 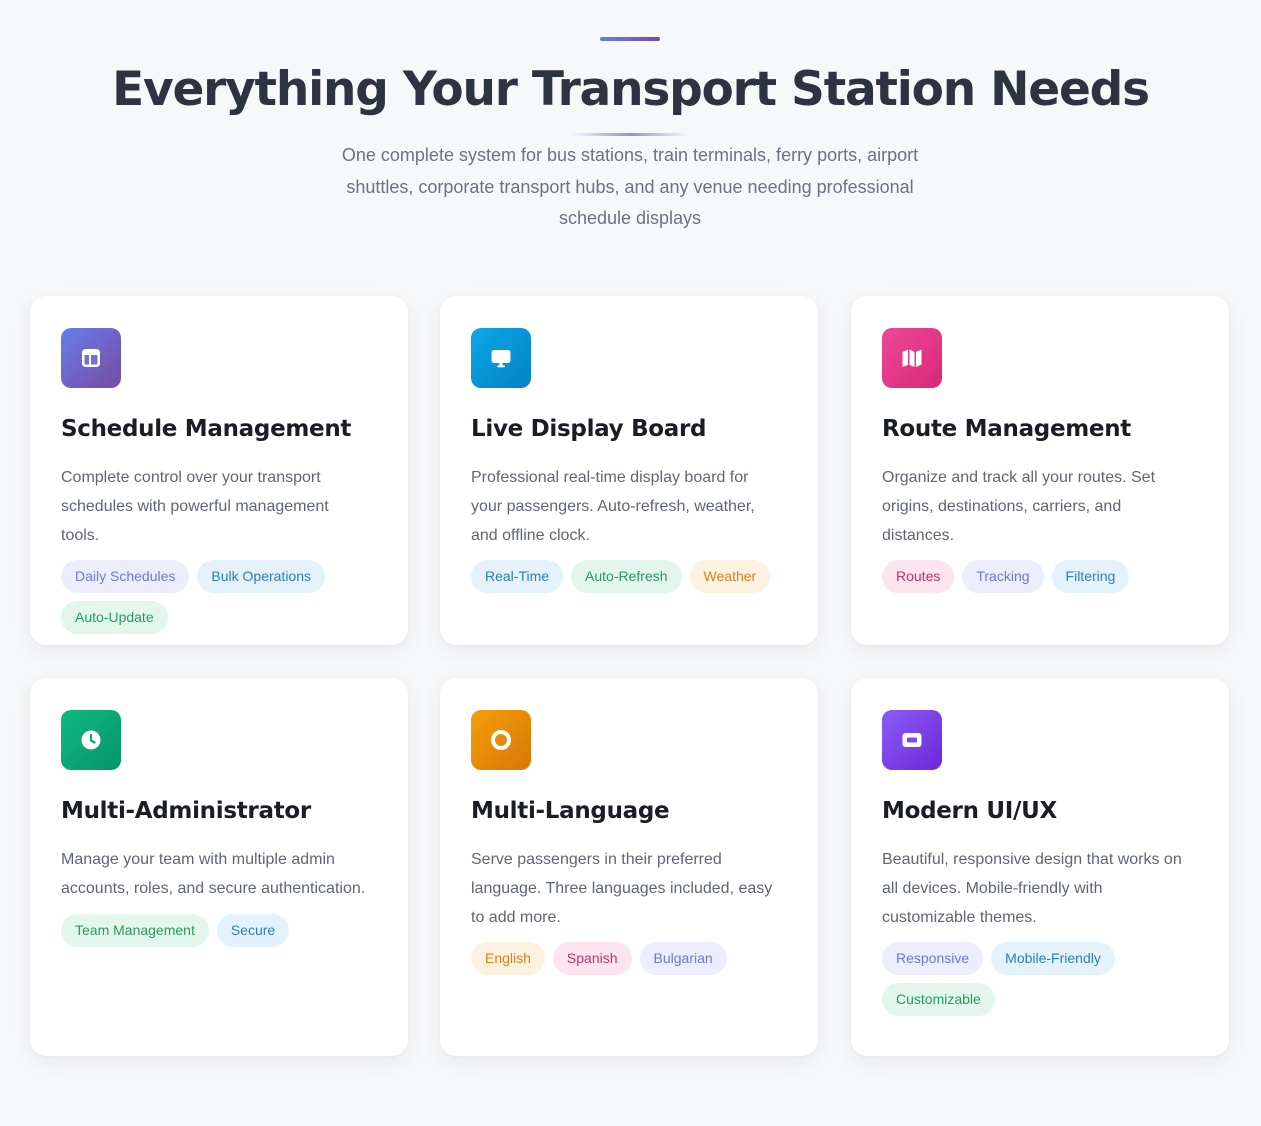 What do you see at coordinates (589, 429) in the screenshot?
I see `feature-title: Live Display Board` at bounding box center [589, 429].